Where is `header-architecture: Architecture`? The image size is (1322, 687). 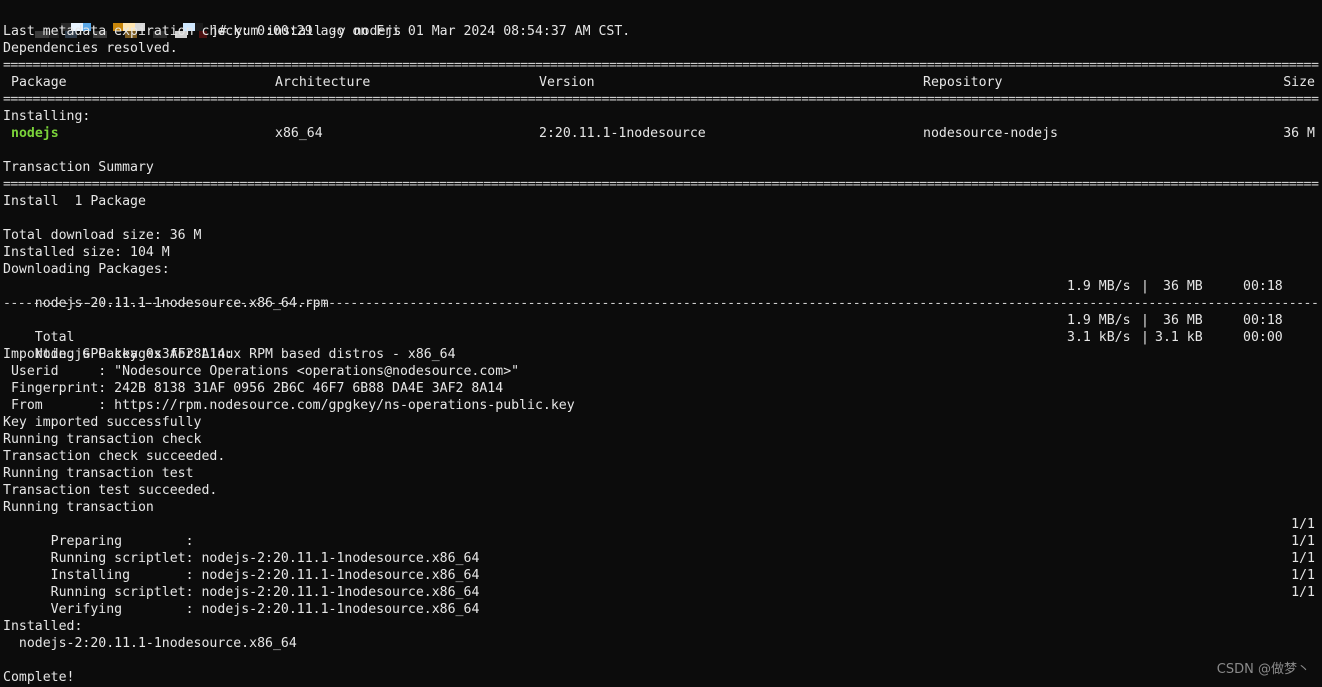 header-architecture: Architecture is located at coordinates (323, 82).